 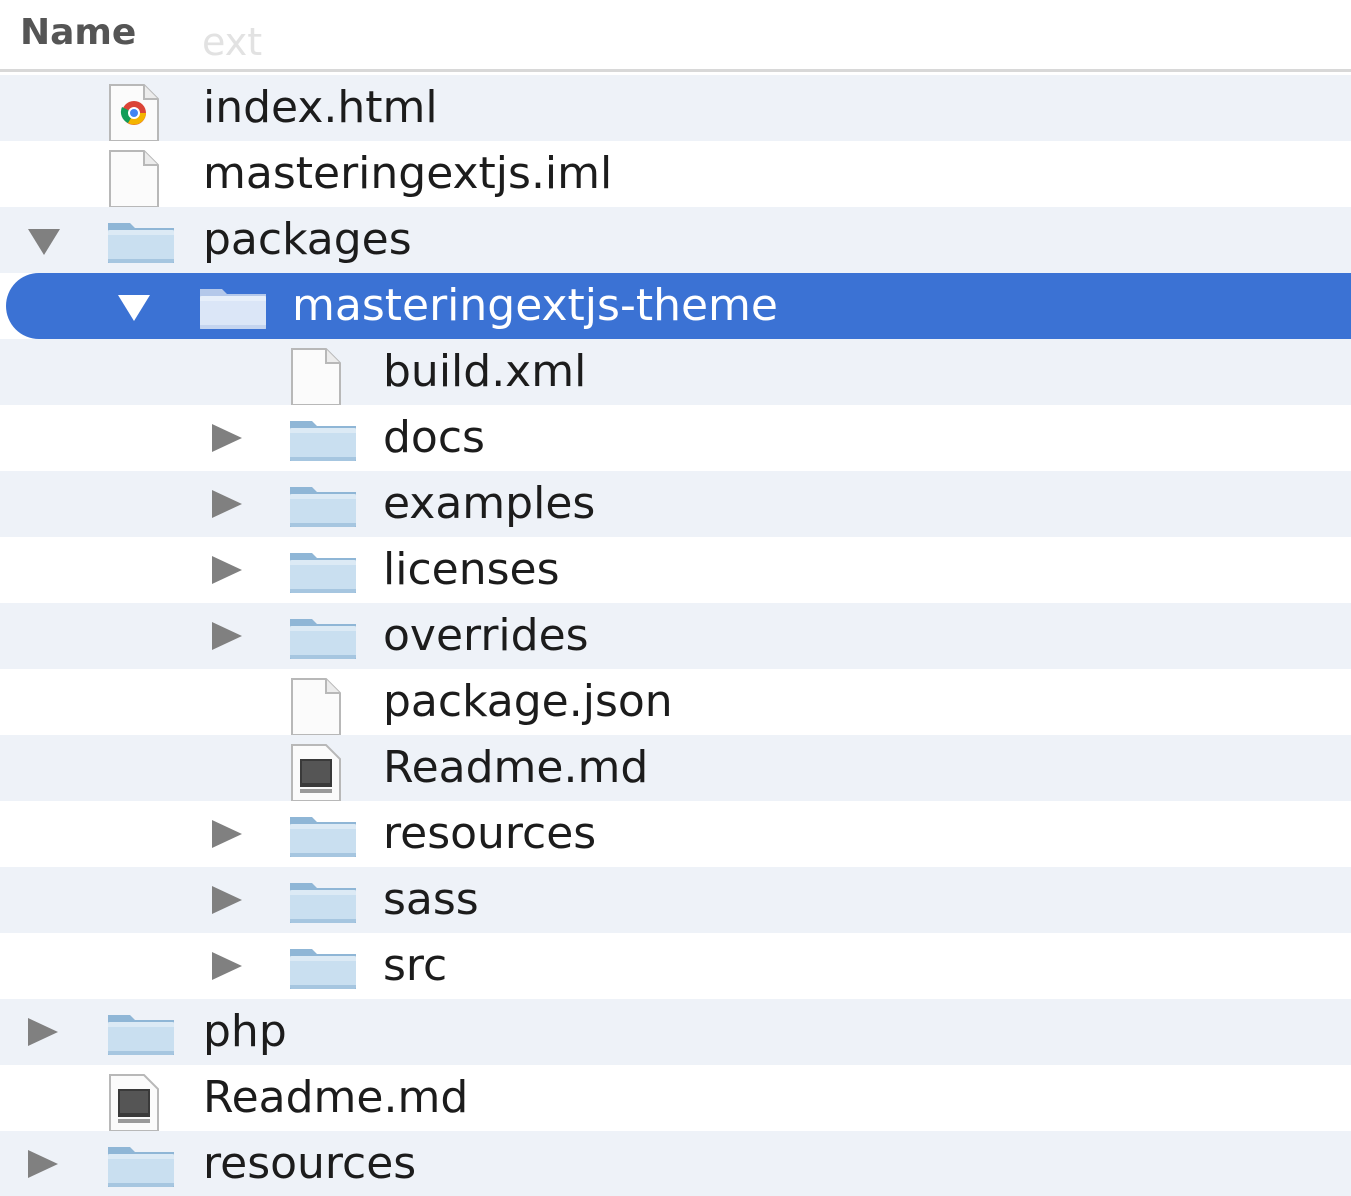 I want to click on file-row: masteringextjs.iml, so click(x=675, y=174).